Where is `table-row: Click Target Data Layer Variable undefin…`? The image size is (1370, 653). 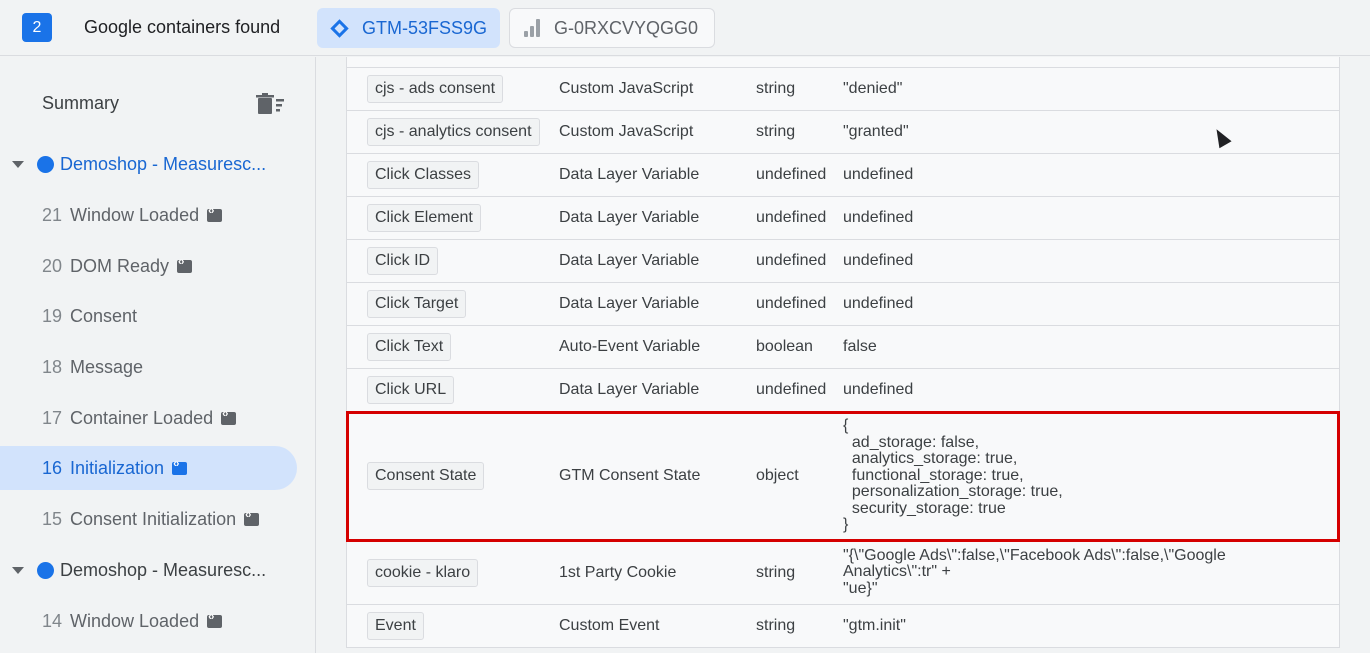 table-row: Click Target Data Layer Variable undefin… is located at coordinates (843, 304).